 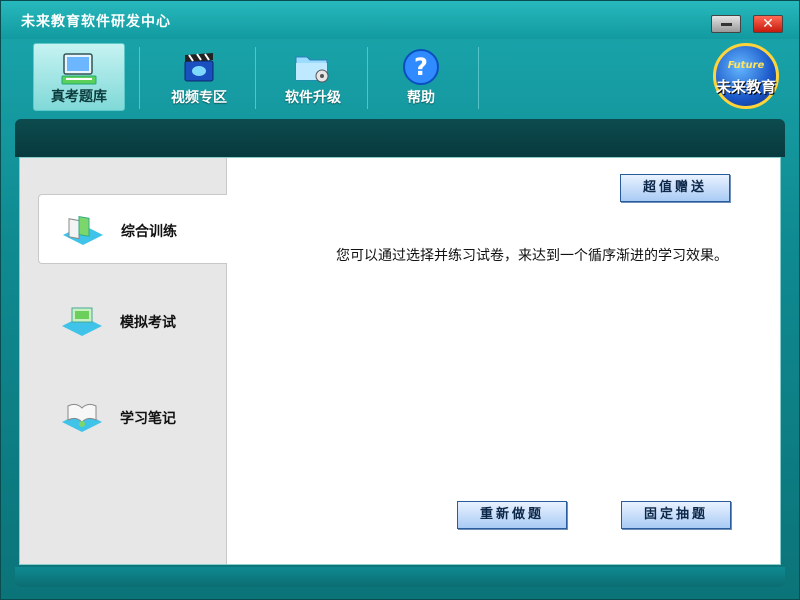 What do you see at coordinates (400, 20) in the screenshot?
I see `title-bar: 未来教育软件研发中心 ✕` at bounding box center [400, 20].